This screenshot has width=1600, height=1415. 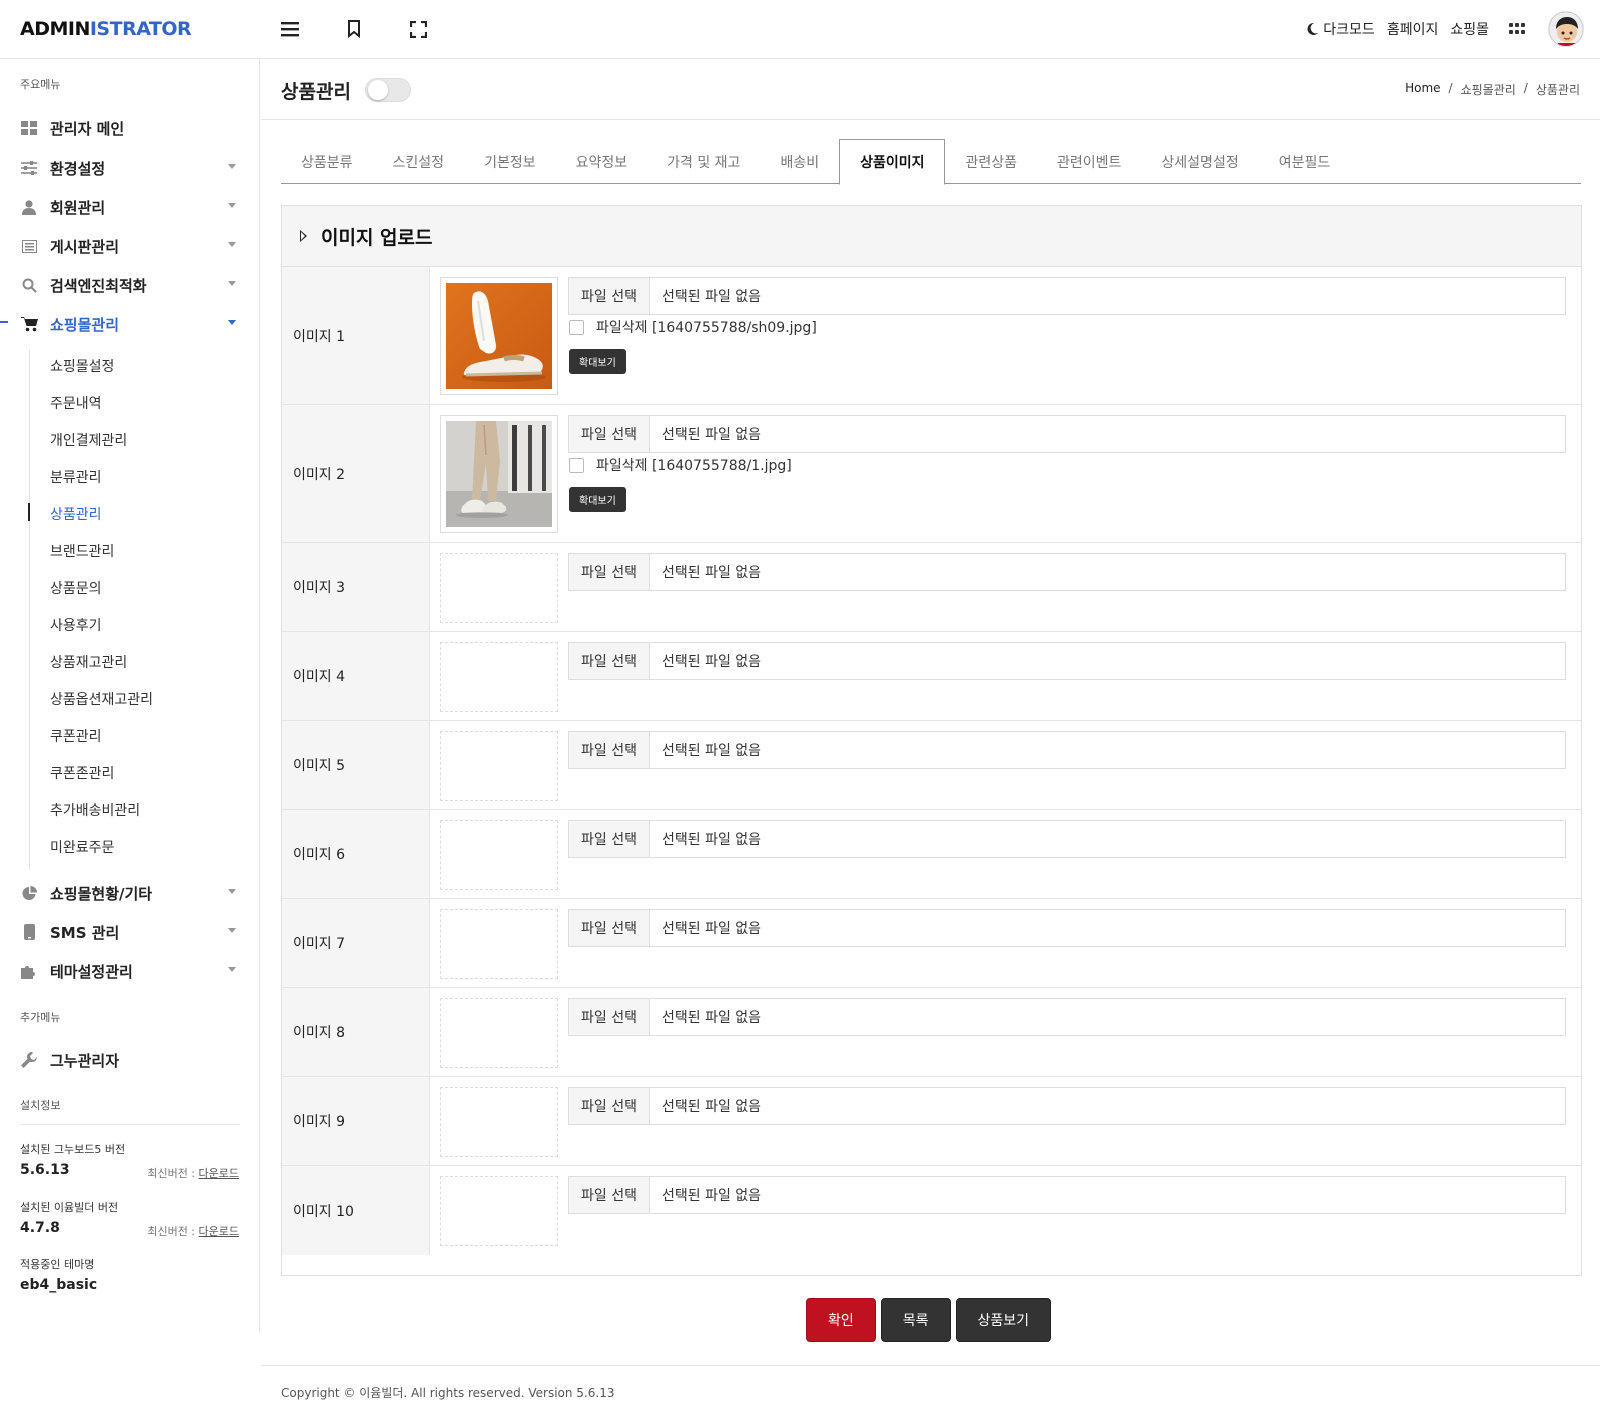 I want to click on builder-version: 4.7.8, so click(x=40, y=1228).